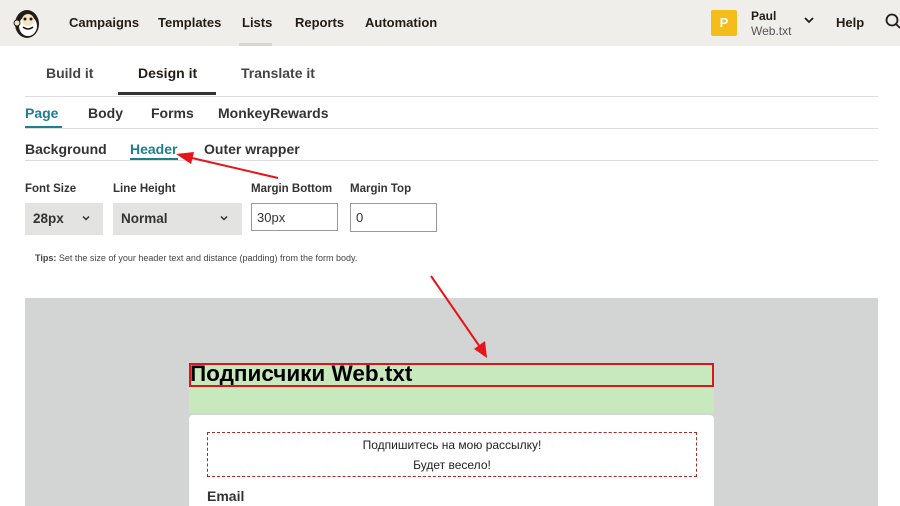 The width and height of the screenshot is (900, 506). Describe the element at coordinates (292, 189) in the screenshot. I see `margin-bottom-label: Margin Bottom` at that location.